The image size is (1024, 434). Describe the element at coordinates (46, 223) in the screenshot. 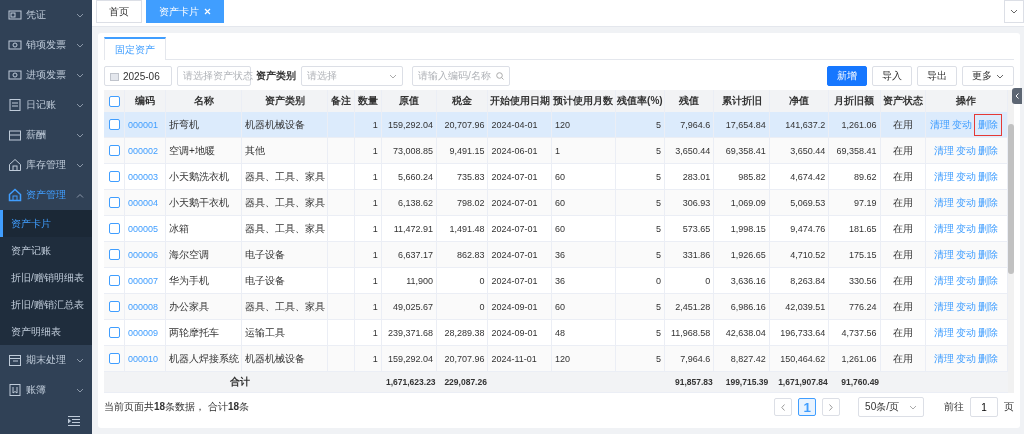

I see `submenu-item: 资产卡片` at that location.